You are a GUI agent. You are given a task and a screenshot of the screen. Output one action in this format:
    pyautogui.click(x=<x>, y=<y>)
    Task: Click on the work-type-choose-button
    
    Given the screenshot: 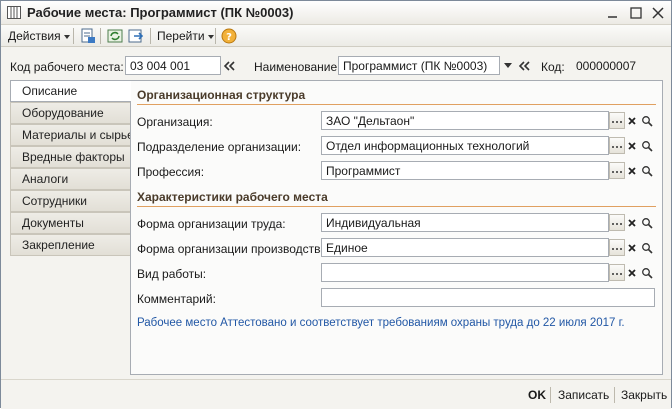 What is the action you would take?
    pyautogui.click(x=617, y=272)
    